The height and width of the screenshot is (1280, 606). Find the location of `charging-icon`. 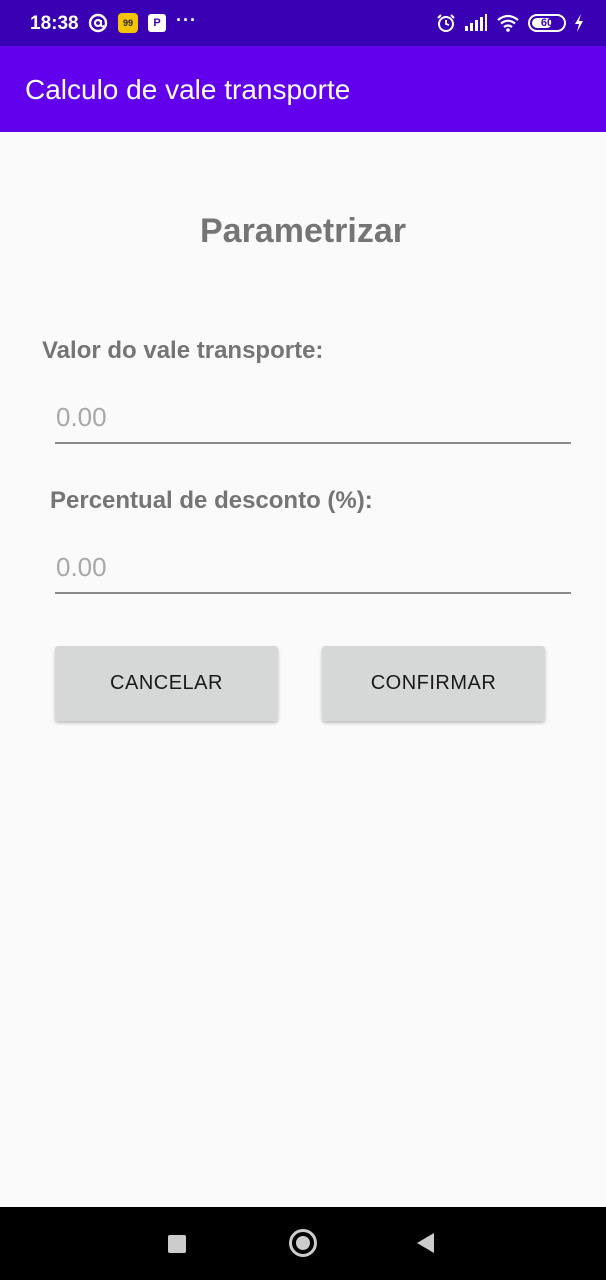

charging-icon is located at coordinates (579, 23).